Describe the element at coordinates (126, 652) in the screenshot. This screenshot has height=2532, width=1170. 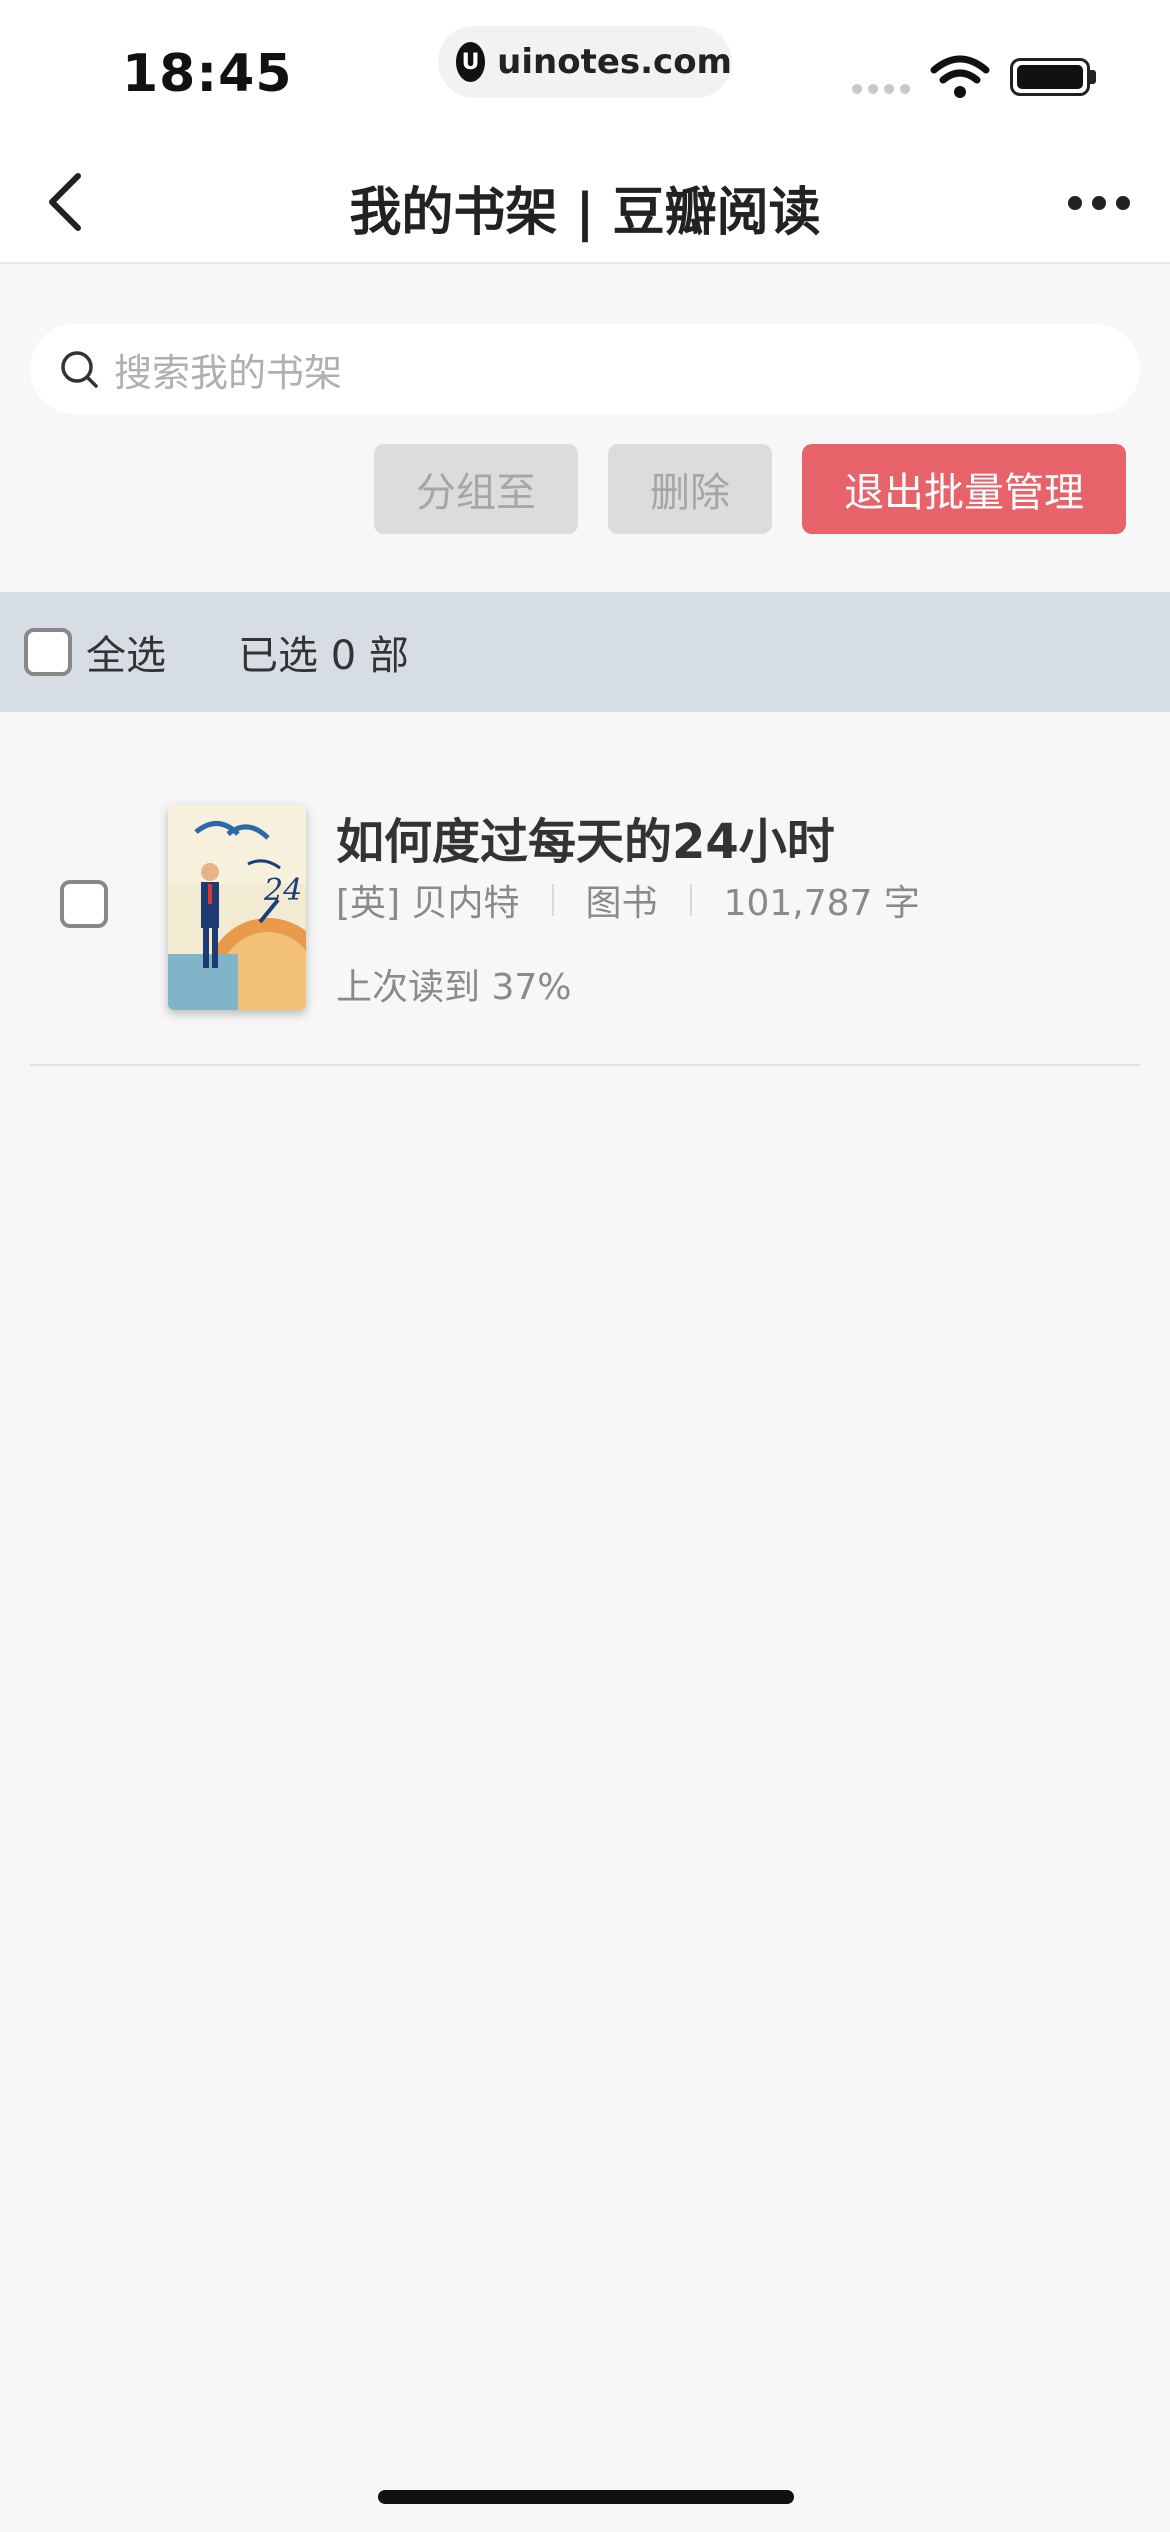
I see `select-all-label: 全选` at that location.